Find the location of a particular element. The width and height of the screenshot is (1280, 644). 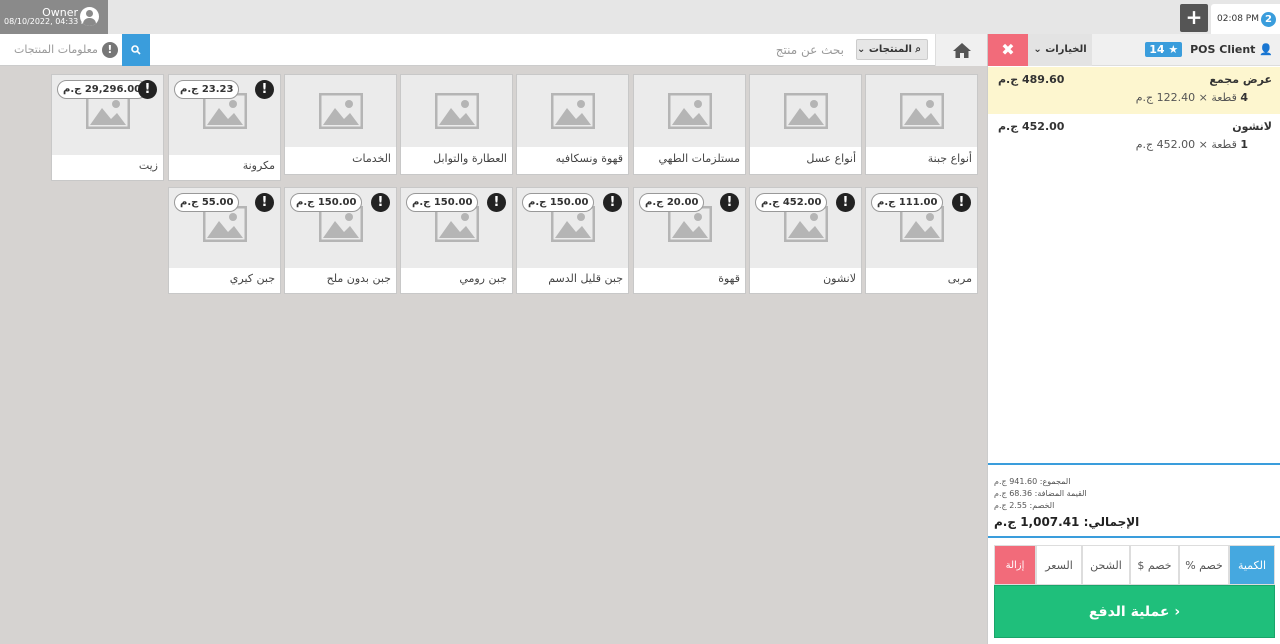

category-dropdown-label: المنتجات is located at coordinates (890, 49).